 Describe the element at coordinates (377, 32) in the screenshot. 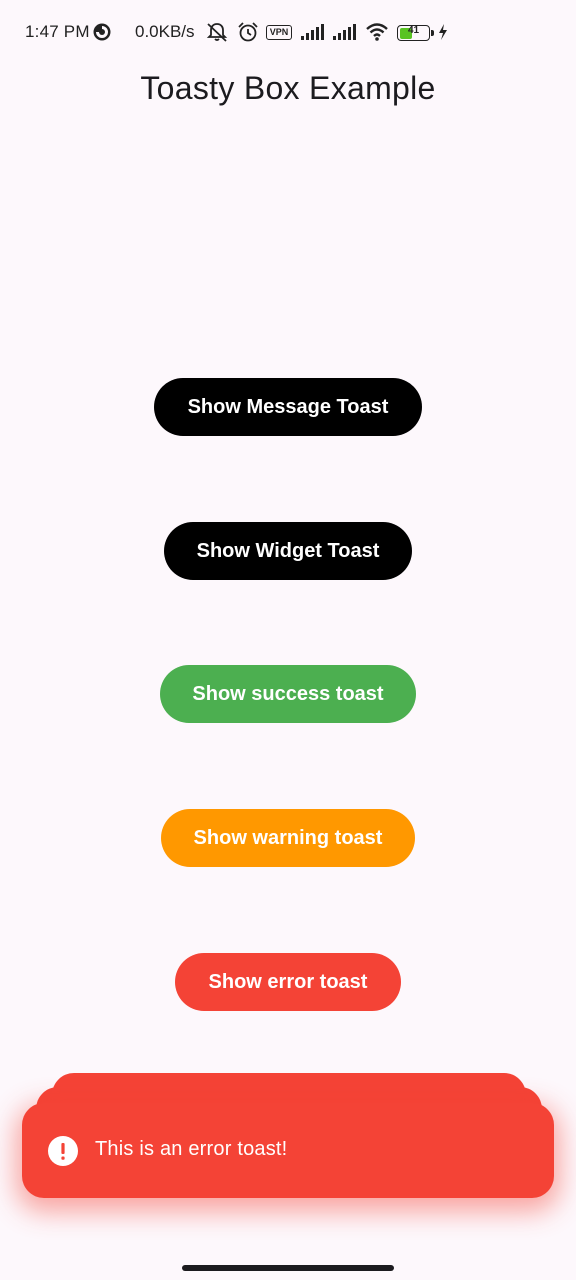

I see `wifi-icon` at that location.